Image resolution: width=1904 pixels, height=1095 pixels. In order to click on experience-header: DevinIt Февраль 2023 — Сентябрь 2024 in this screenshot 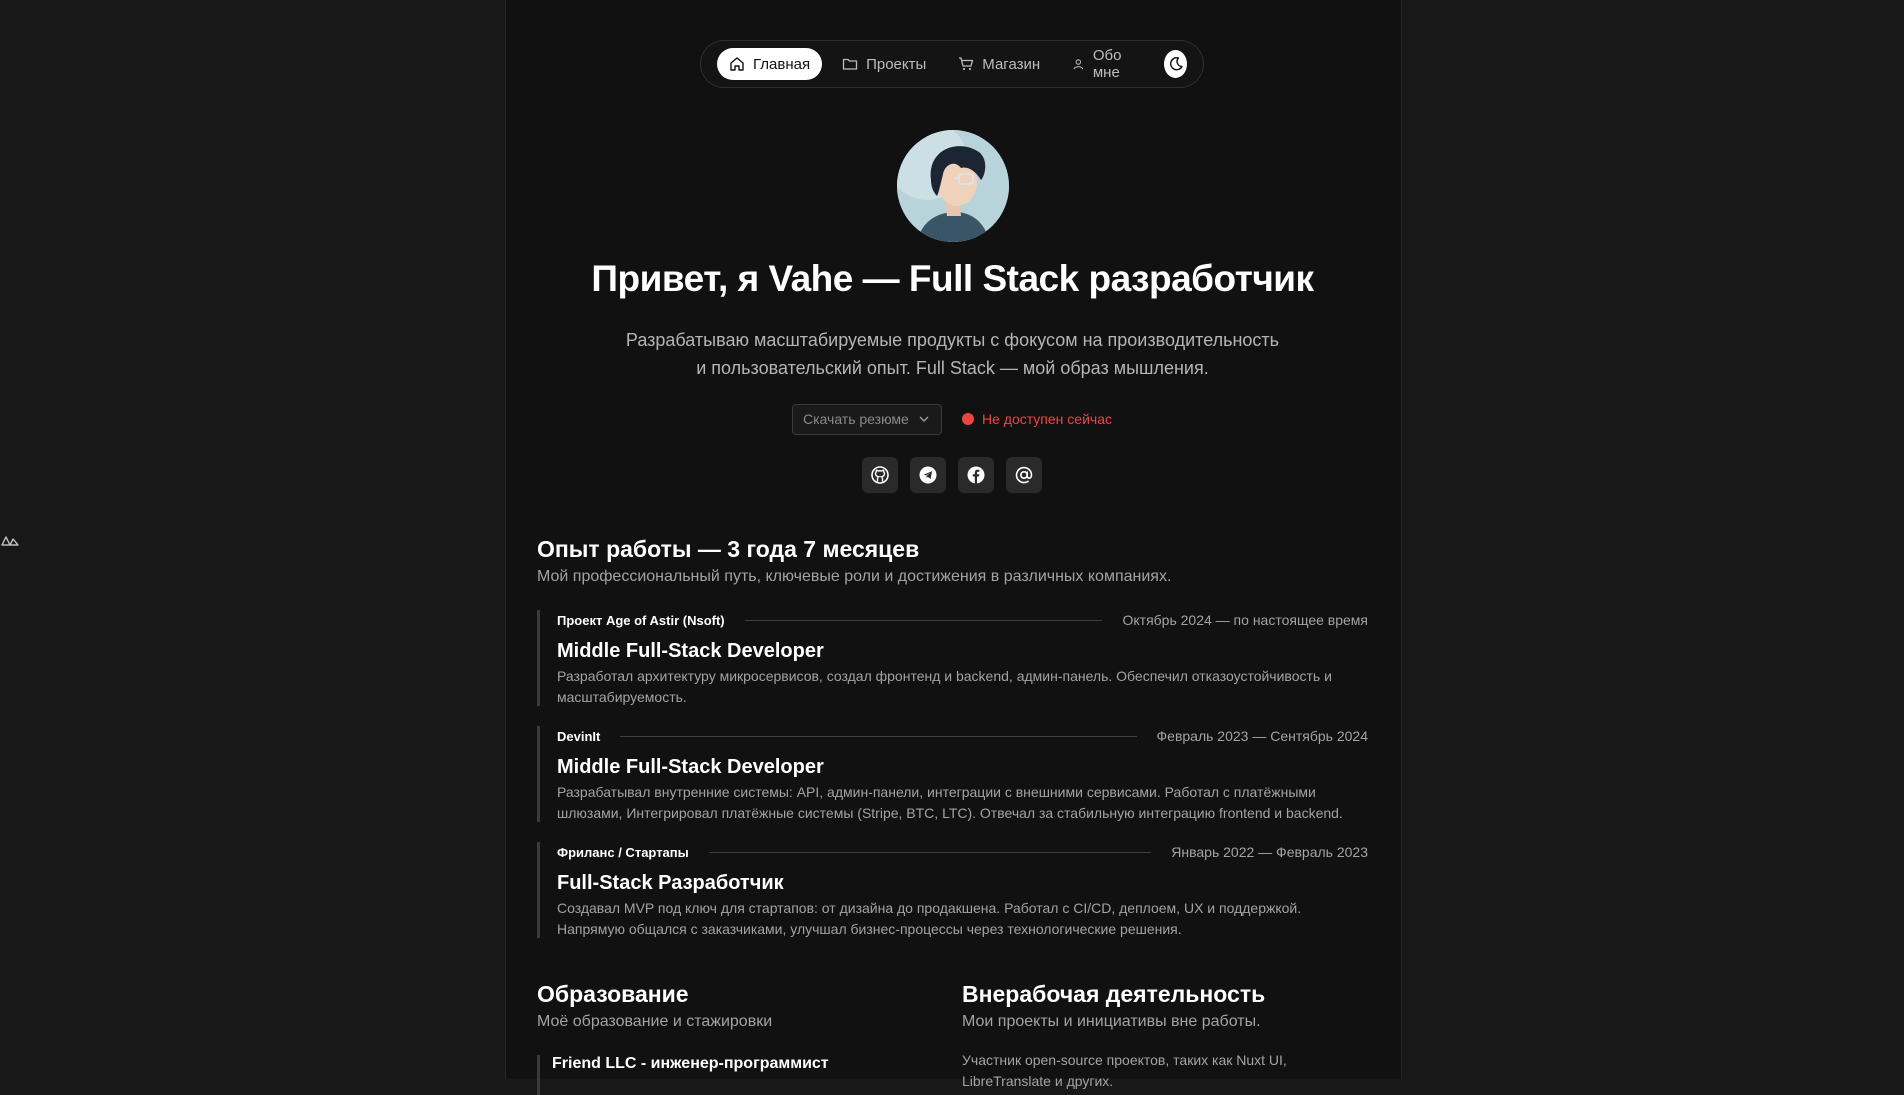, I will do `click(962, 736)`.